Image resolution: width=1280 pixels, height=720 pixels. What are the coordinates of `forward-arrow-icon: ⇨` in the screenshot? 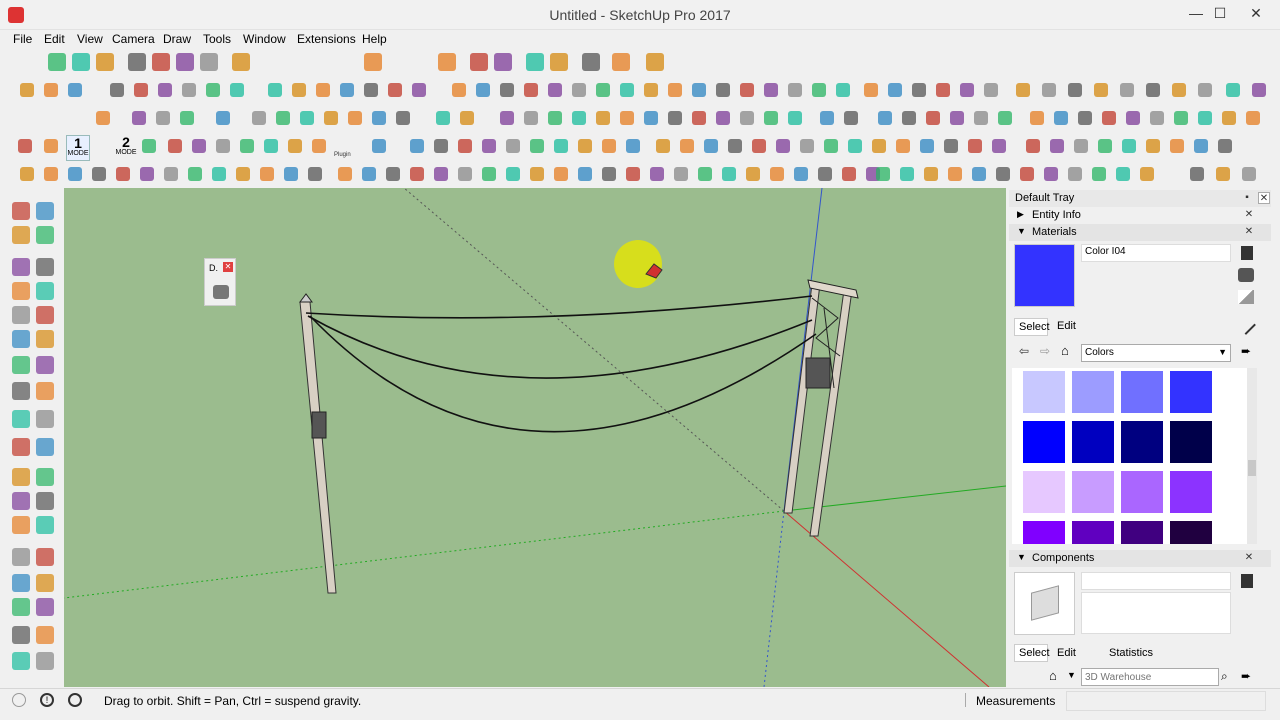 It's located at (1045, 351).